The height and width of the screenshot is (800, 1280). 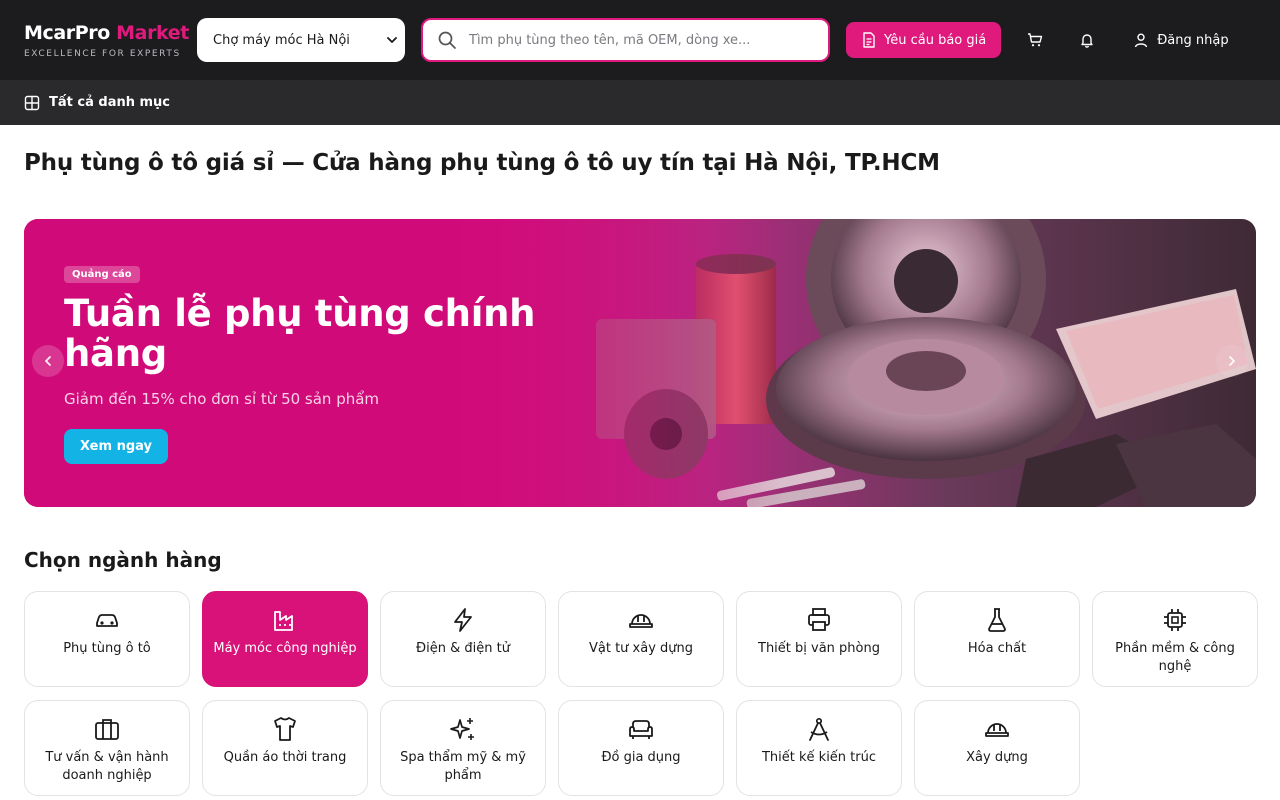 What do you see at coordinates (641, 648) in the screenshot?
I see `industry-label: Vật tư xây dựng` at bounding box center [641, 648].